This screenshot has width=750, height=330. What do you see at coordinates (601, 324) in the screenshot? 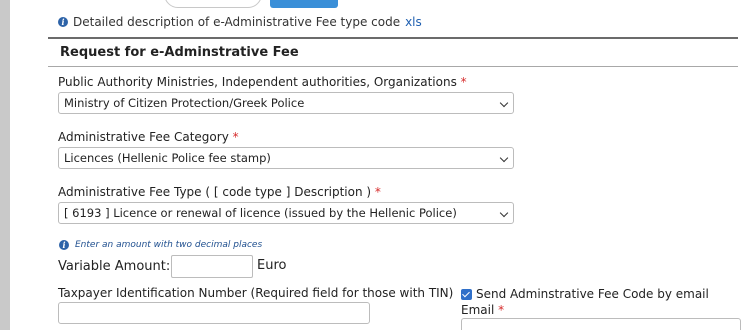
I see `email-input` at bounding box center [601, 324].